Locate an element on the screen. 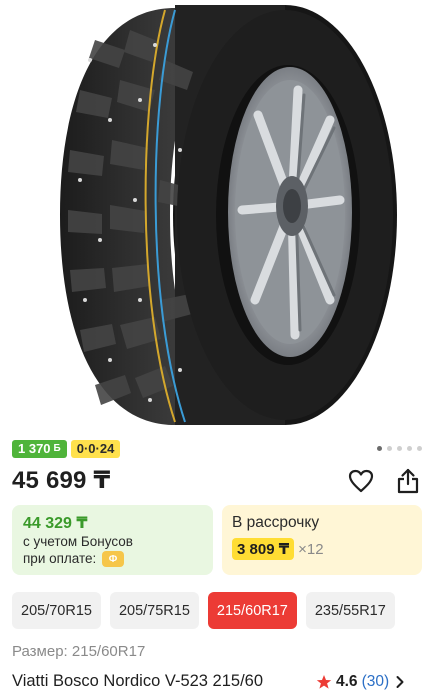 Image resolution: width=434 pixels, height=699 pixels. bonus-price: 44 329 ₸ is located at coordinates (55, 523).